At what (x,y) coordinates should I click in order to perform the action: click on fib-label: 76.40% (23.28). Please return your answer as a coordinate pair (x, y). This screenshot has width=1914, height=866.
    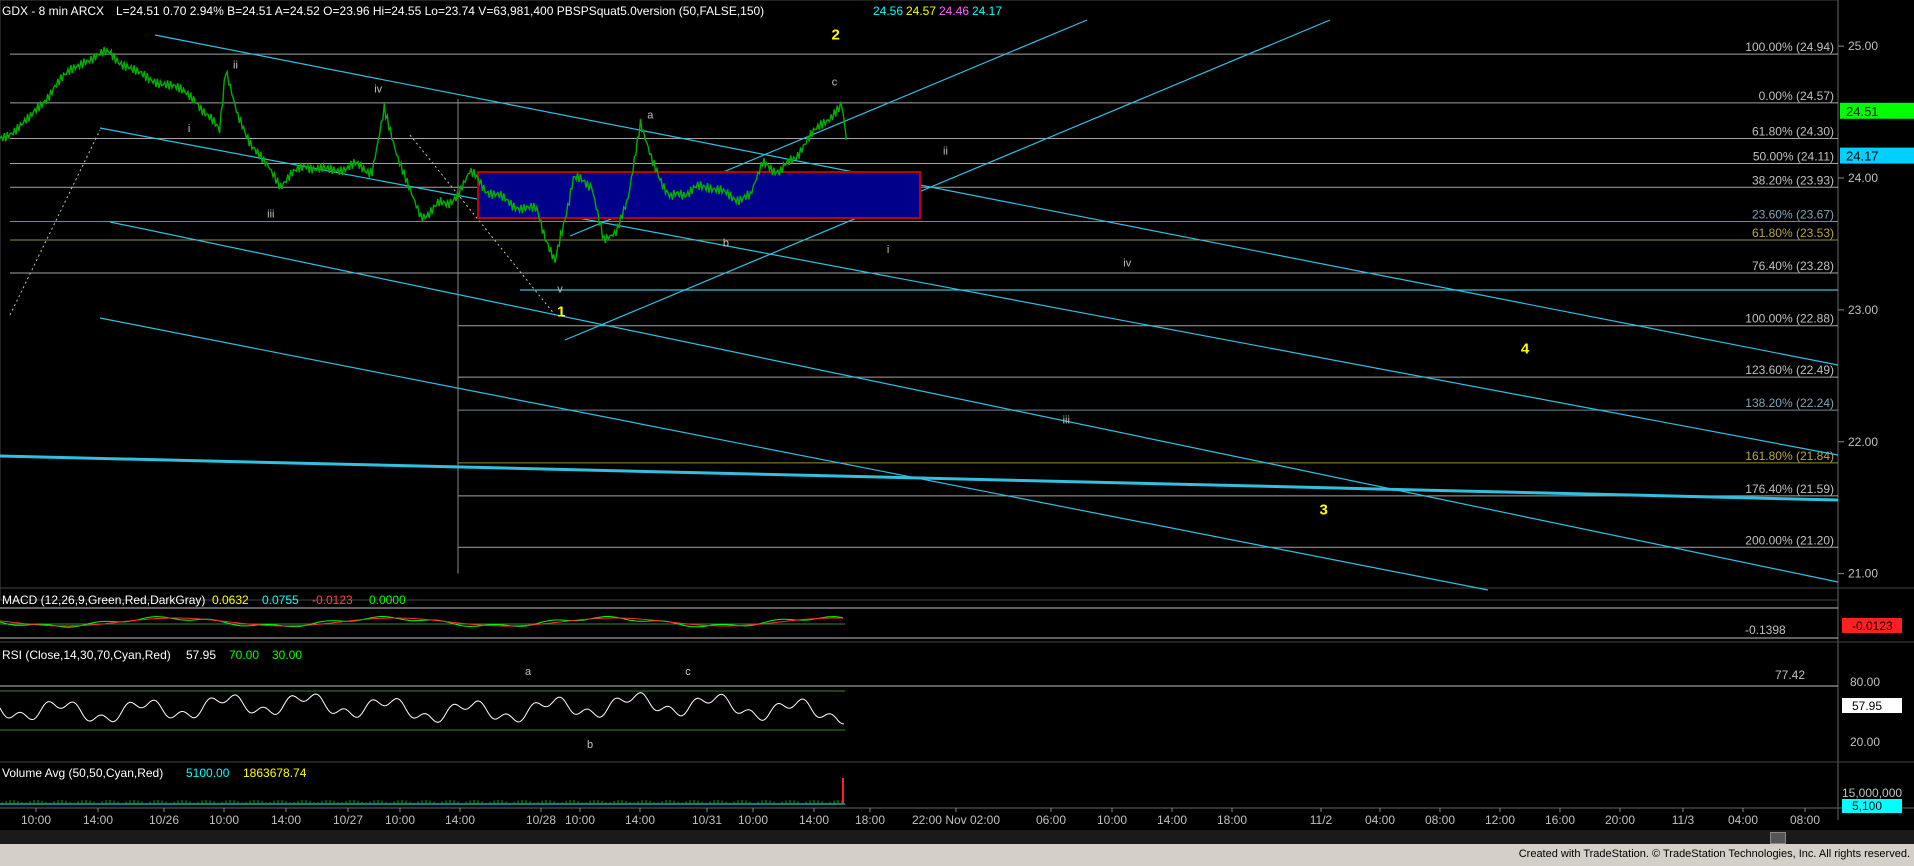
    Looking at the image, I should click on (1793, 266).